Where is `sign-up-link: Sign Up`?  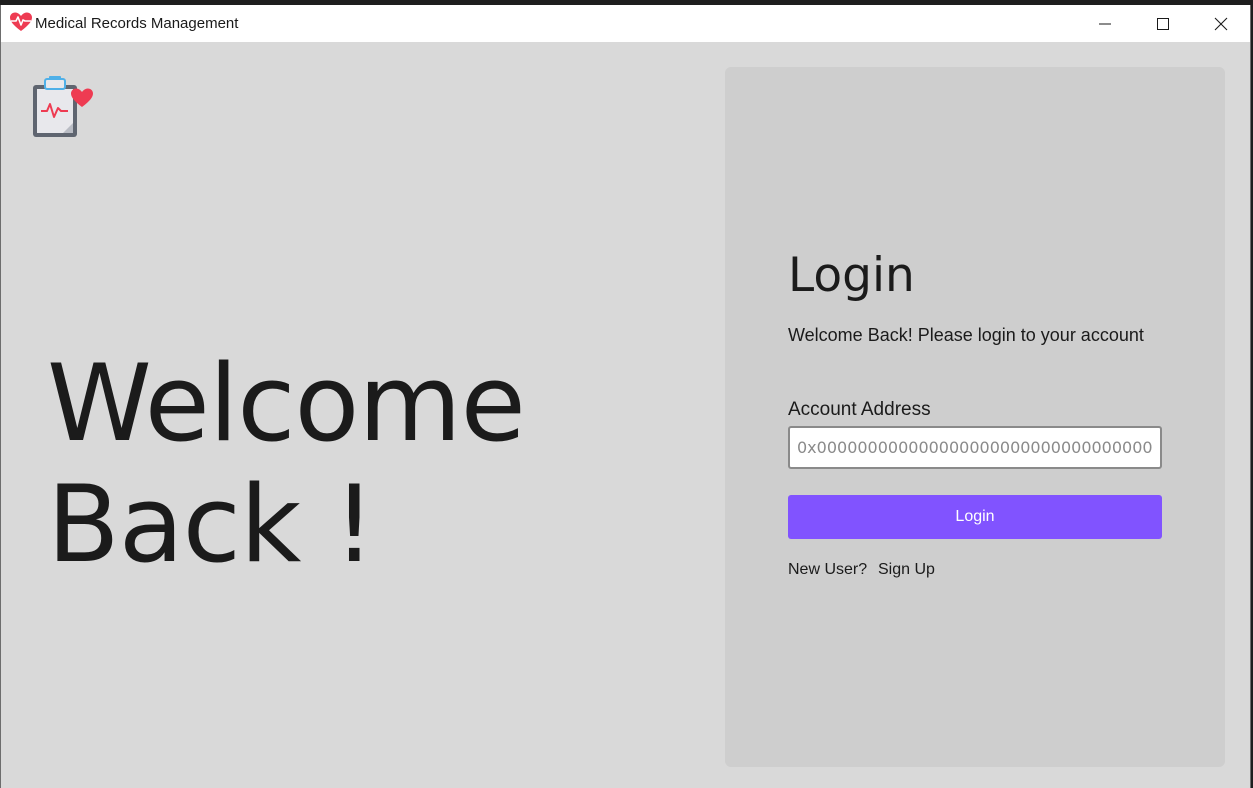
sign-up-link: Sign Up is located at coordinates (906, 570).